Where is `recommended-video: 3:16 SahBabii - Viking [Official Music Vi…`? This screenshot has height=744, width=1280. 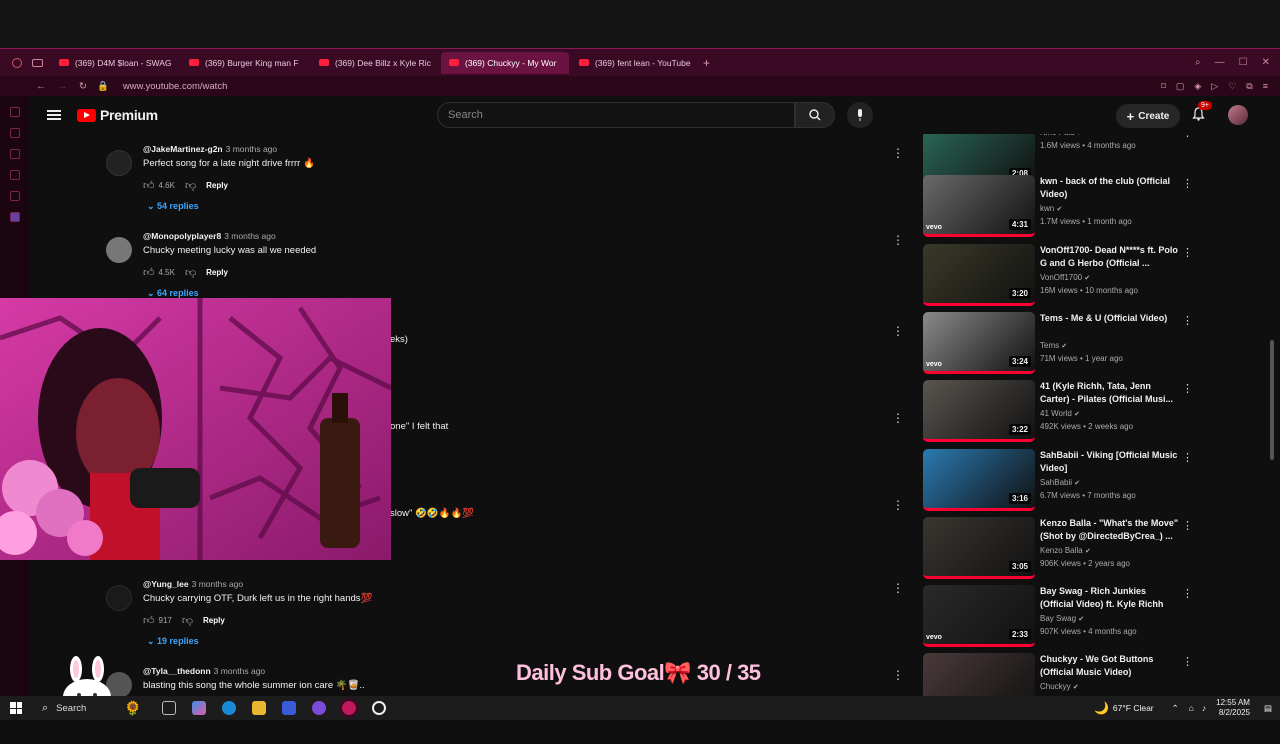
recommended-video: 3:16 SahBabii - Viking [Official Music Vi… is located at coordinates (1096, 483).